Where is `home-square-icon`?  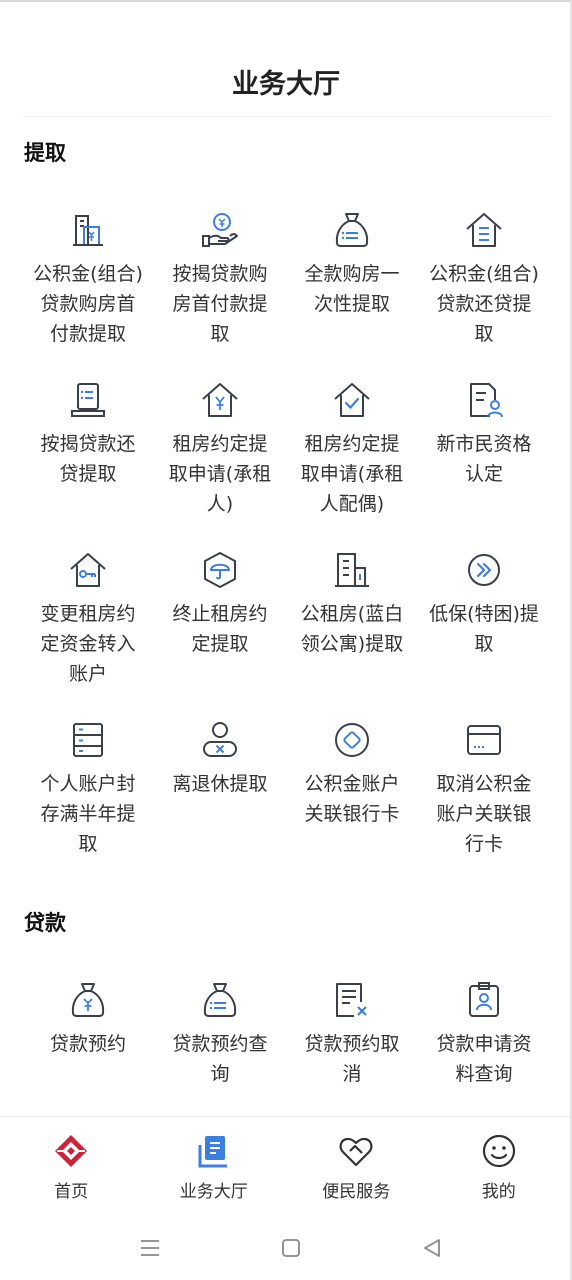
home-square-icon is located at coordinates (291, 1248).